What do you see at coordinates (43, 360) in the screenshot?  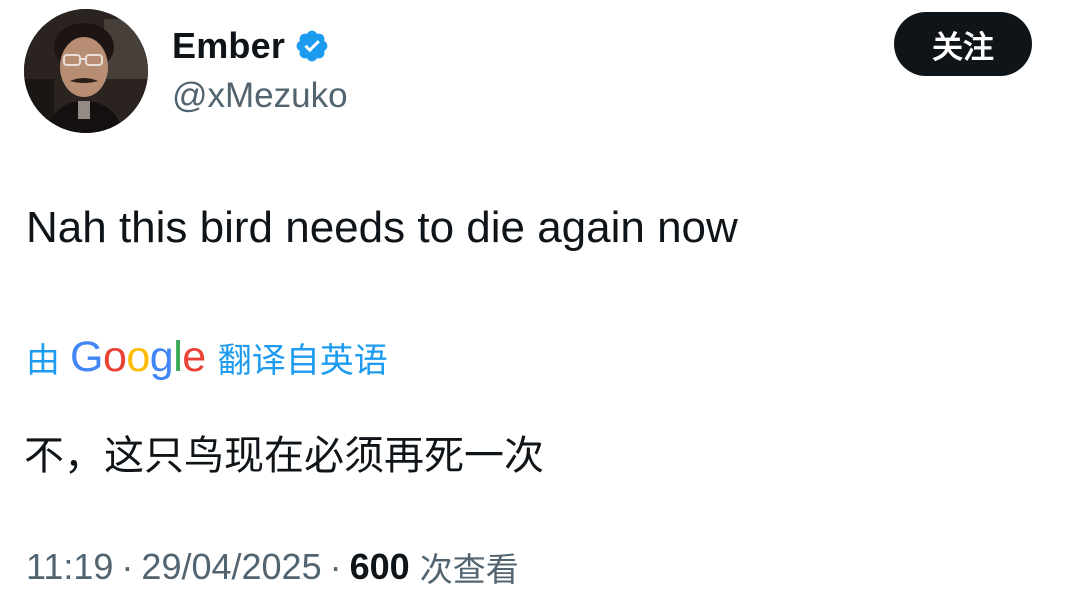 I see `translation-prefix: 由` at bounding box center [43, 360].